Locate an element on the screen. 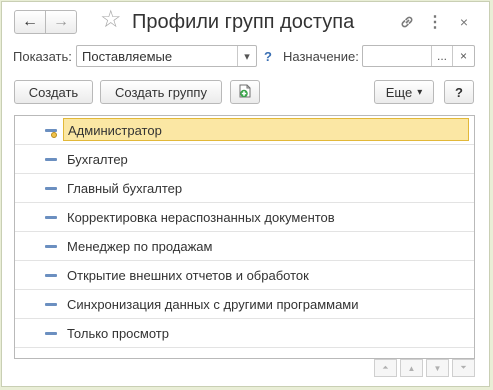 This screenshot has width=493, height=390. title-bar: ← → ☆ Профили групп доступа ⋮ × is located at coordinates (245, 21).